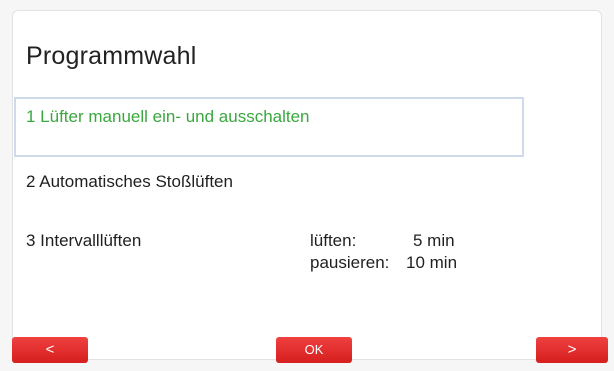 The width and height of the screenshot is (614, 371). Describe the element at coordinates (83, 241) in the screenshot. I see `program-option-3: 3 Intervalllüften` at that location.